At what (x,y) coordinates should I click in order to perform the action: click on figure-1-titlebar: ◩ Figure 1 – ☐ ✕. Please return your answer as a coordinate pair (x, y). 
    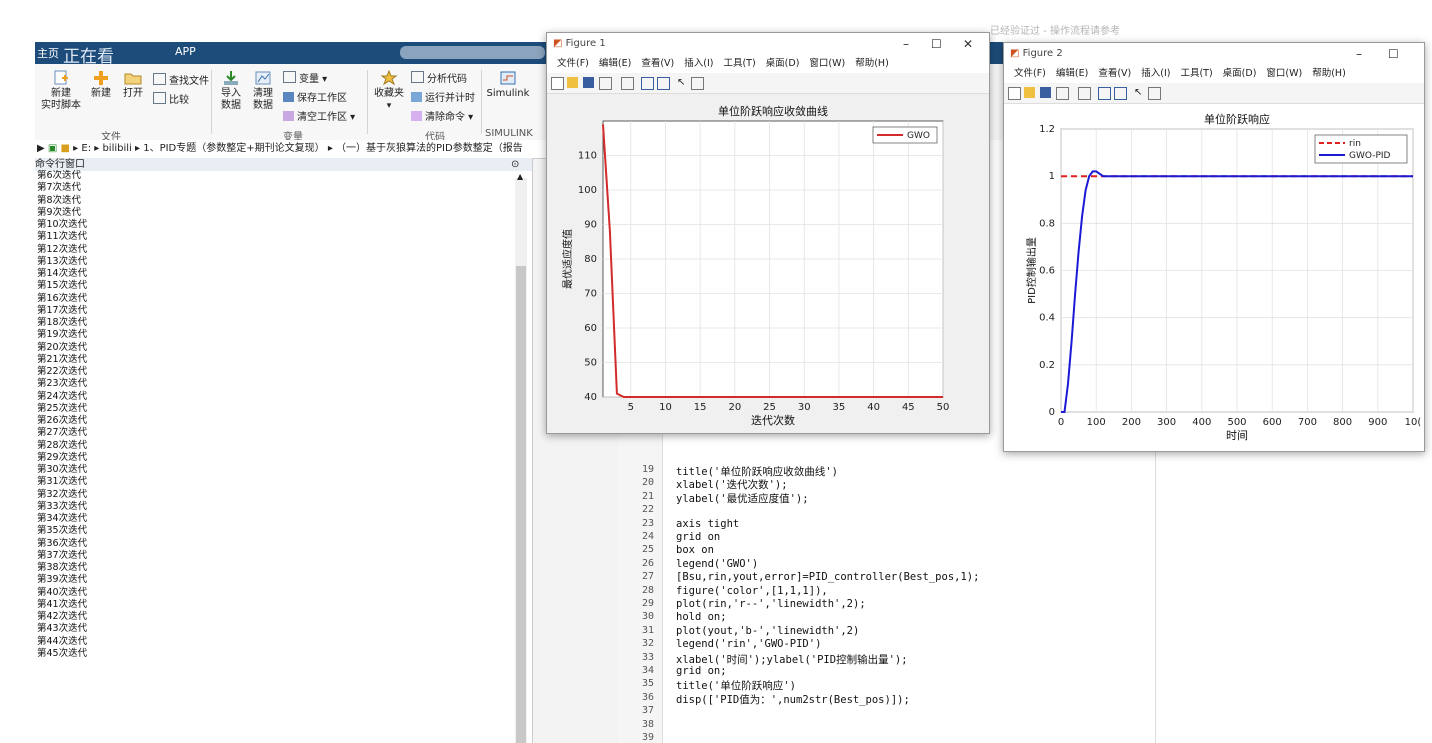
    Looking at the image, I should click on (768, 44).